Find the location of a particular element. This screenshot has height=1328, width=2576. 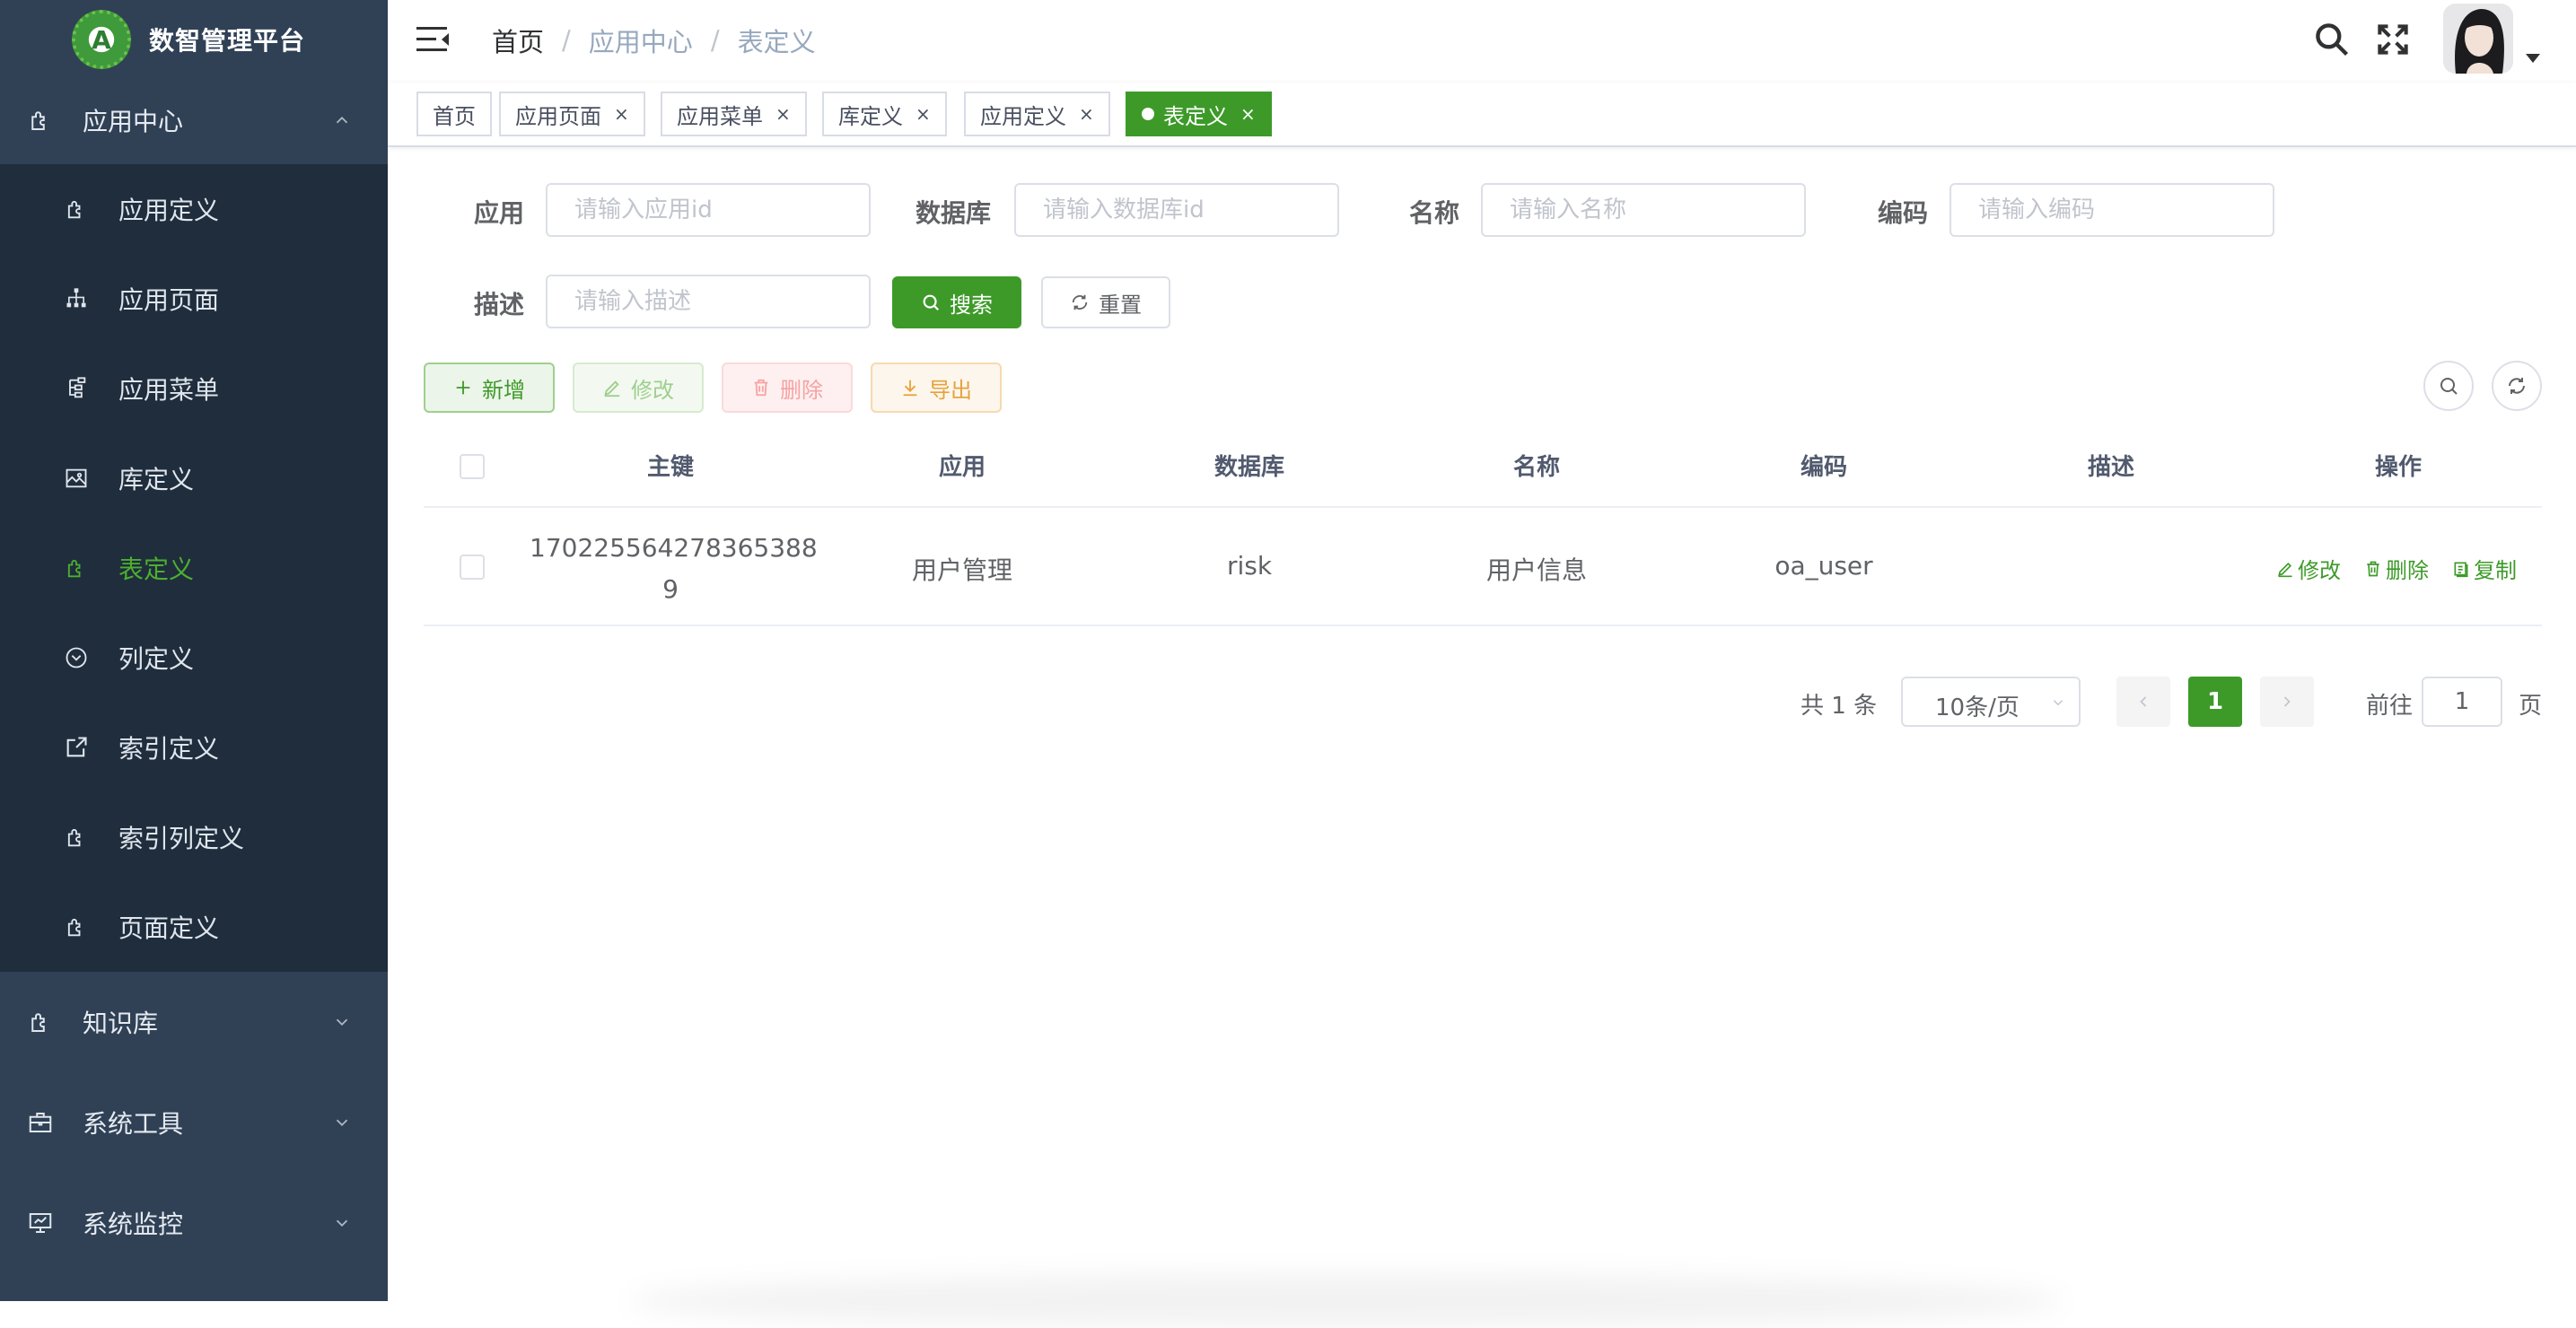

menu-group-system-monitor: 系统监控 is located at coordinates (194, 1223).